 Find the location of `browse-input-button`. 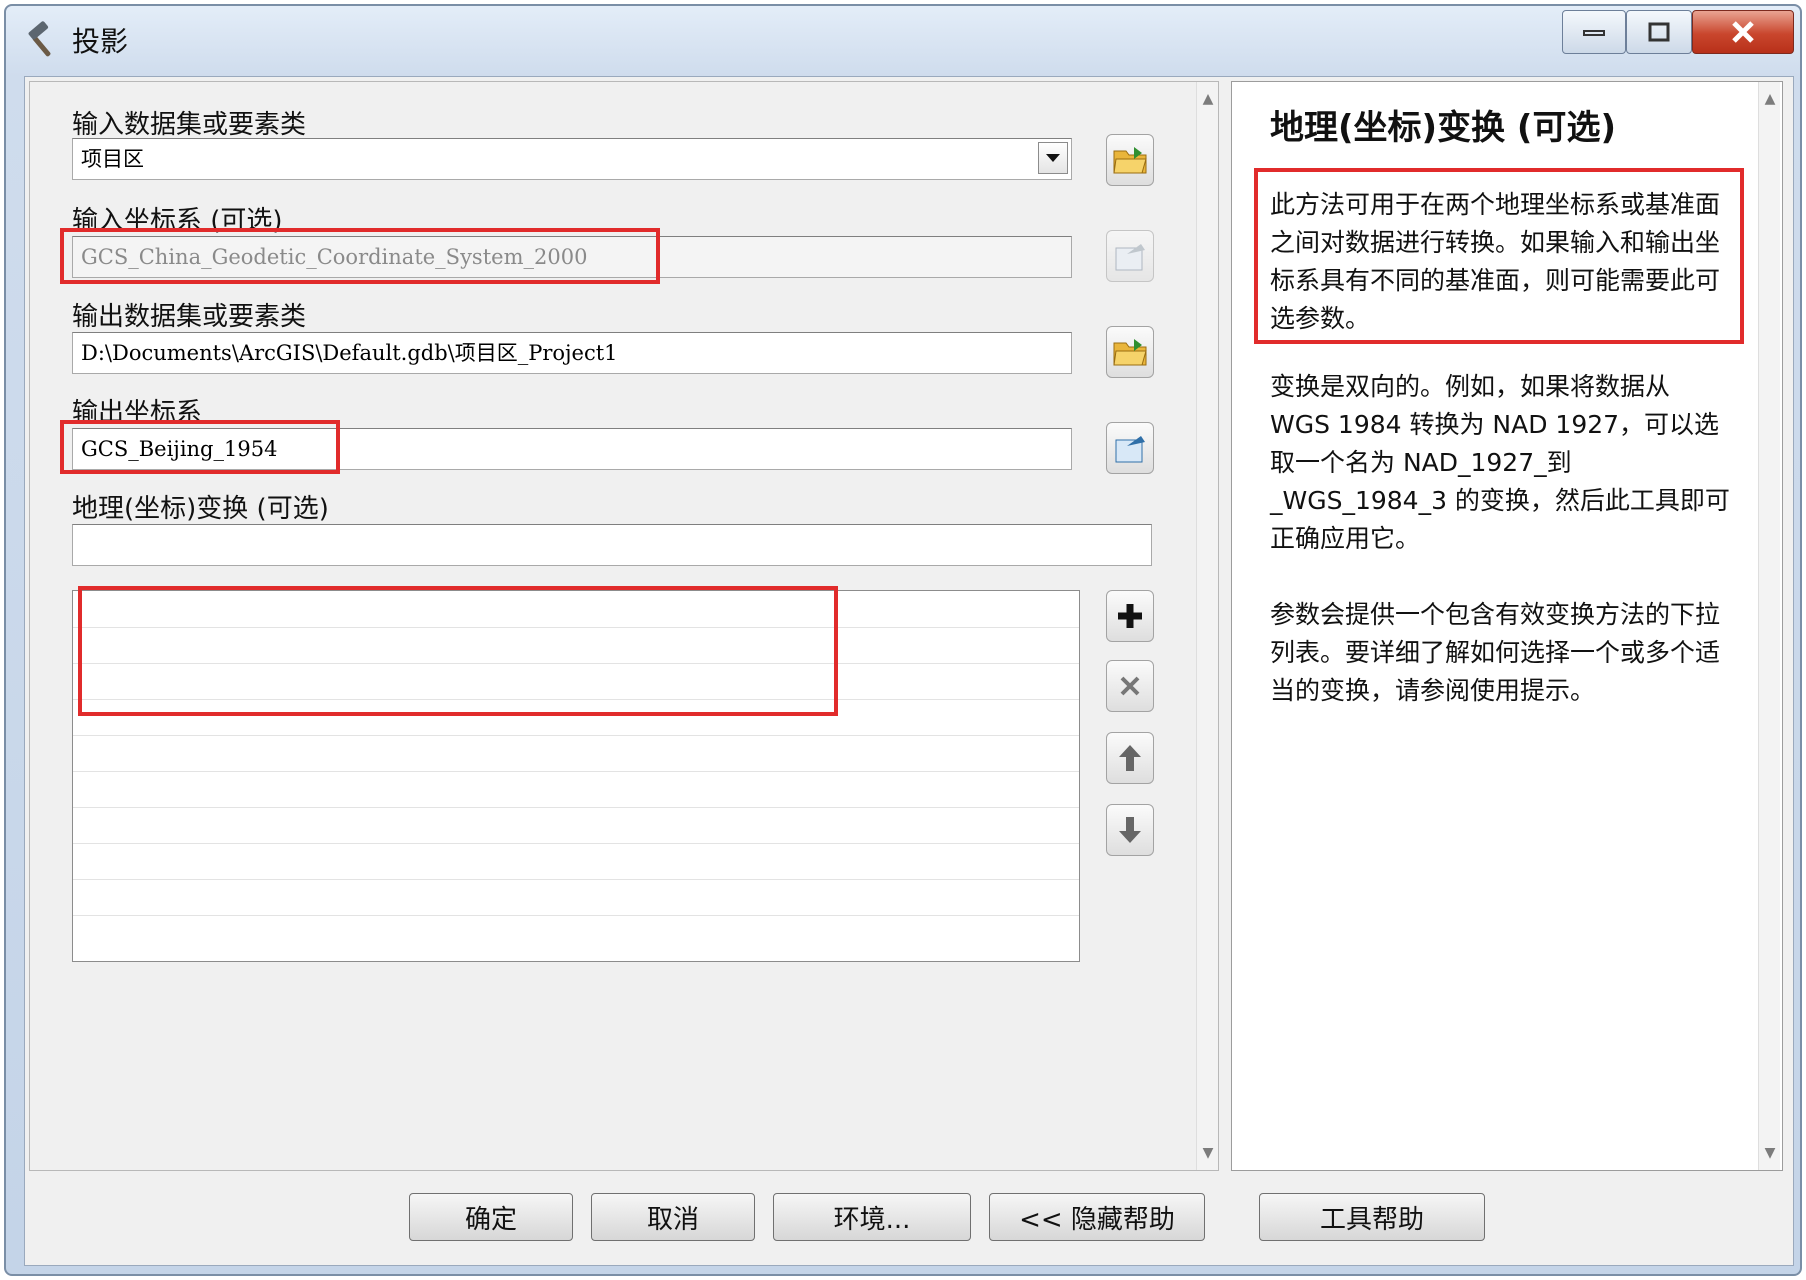

browse-input-button is located at coordinates (1130, 160).